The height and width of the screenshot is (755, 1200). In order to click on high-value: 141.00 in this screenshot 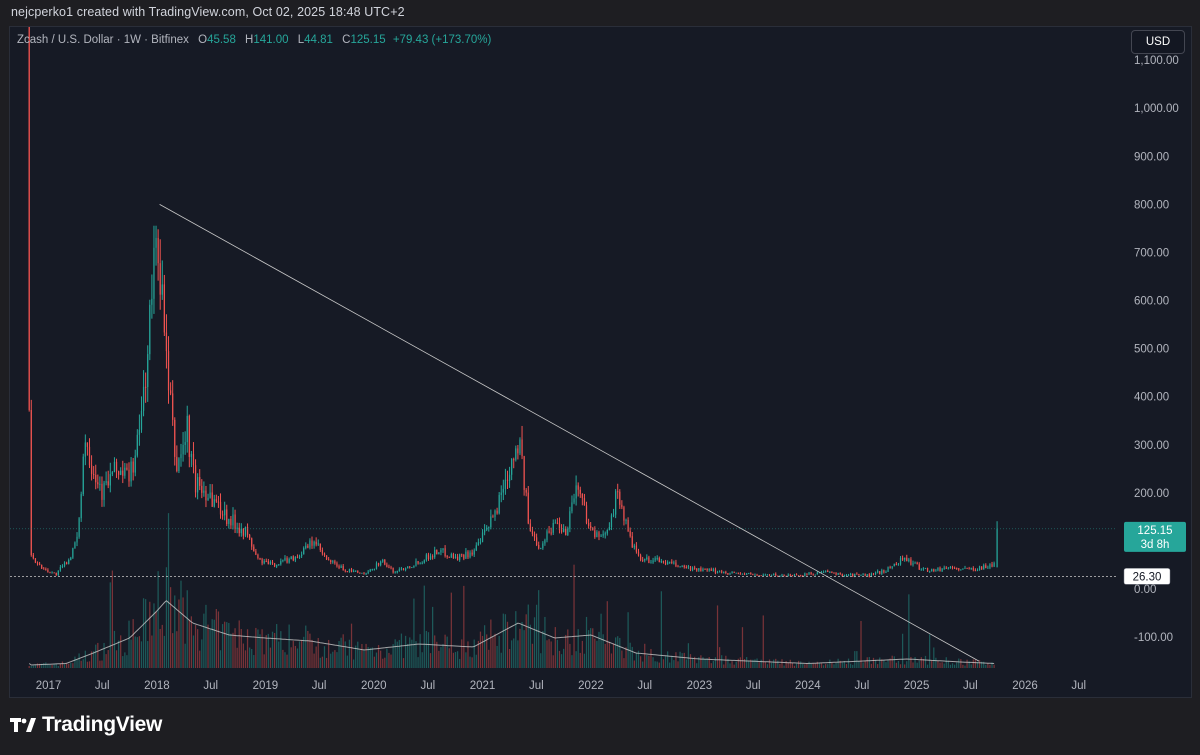, I will do `click(271, 40)`.